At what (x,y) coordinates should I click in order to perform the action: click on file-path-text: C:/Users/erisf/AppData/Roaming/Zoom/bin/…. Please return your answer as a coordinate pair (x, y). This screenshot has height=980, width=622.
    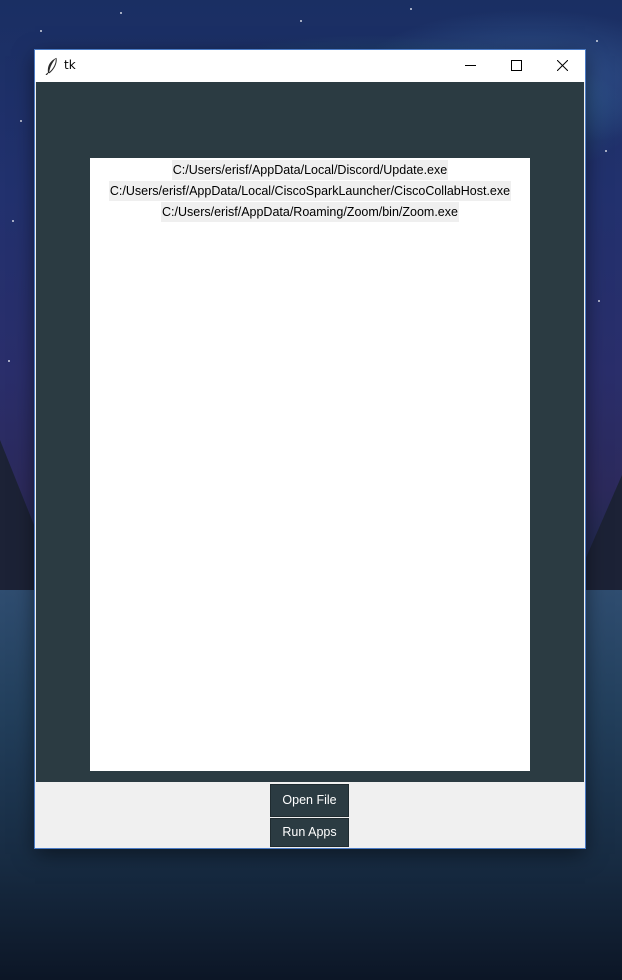
    Looking at the image, I should click on (310, 212).